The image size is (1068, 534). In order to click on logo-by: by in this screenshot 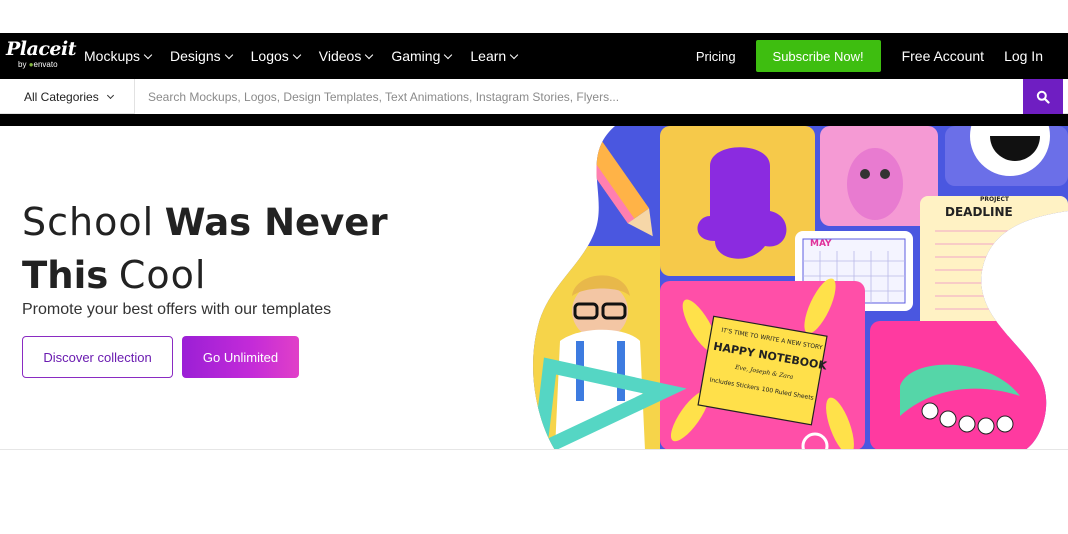, I will do `click(22, 64)`.